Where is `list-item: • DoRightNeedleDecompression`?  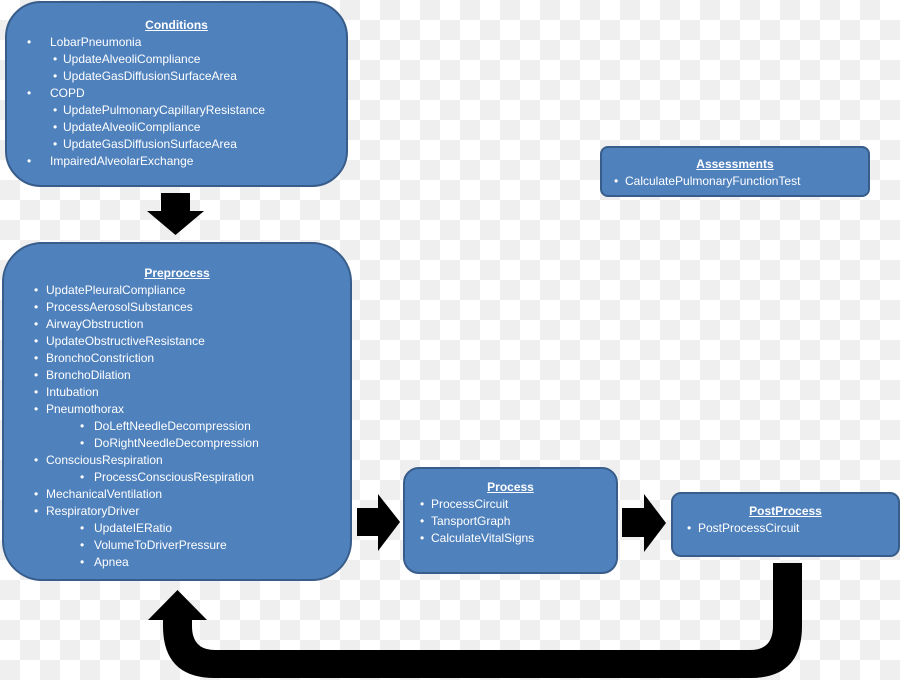 list-item: • DoRightNeedleDecompression is located at coordinates (177, 443).